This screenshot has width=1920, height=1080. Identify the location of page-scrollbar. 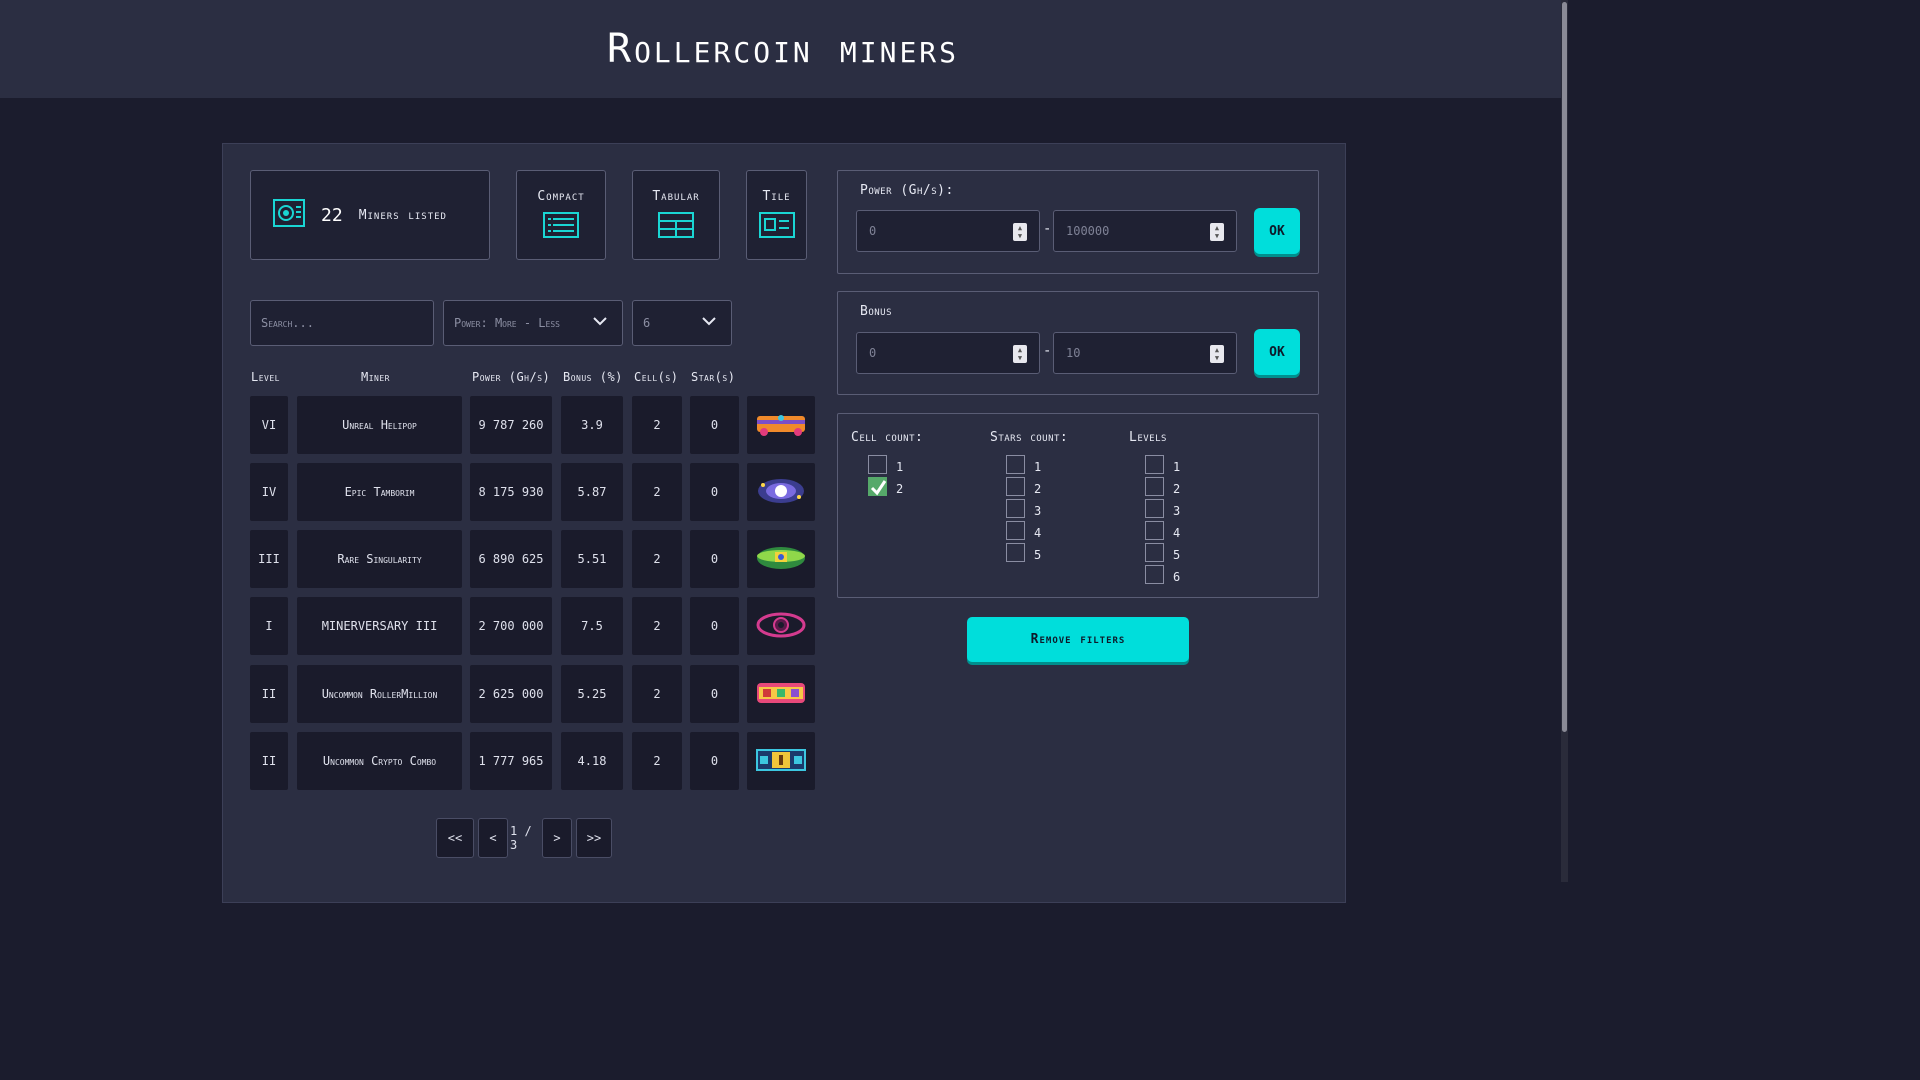
(1564, 441).